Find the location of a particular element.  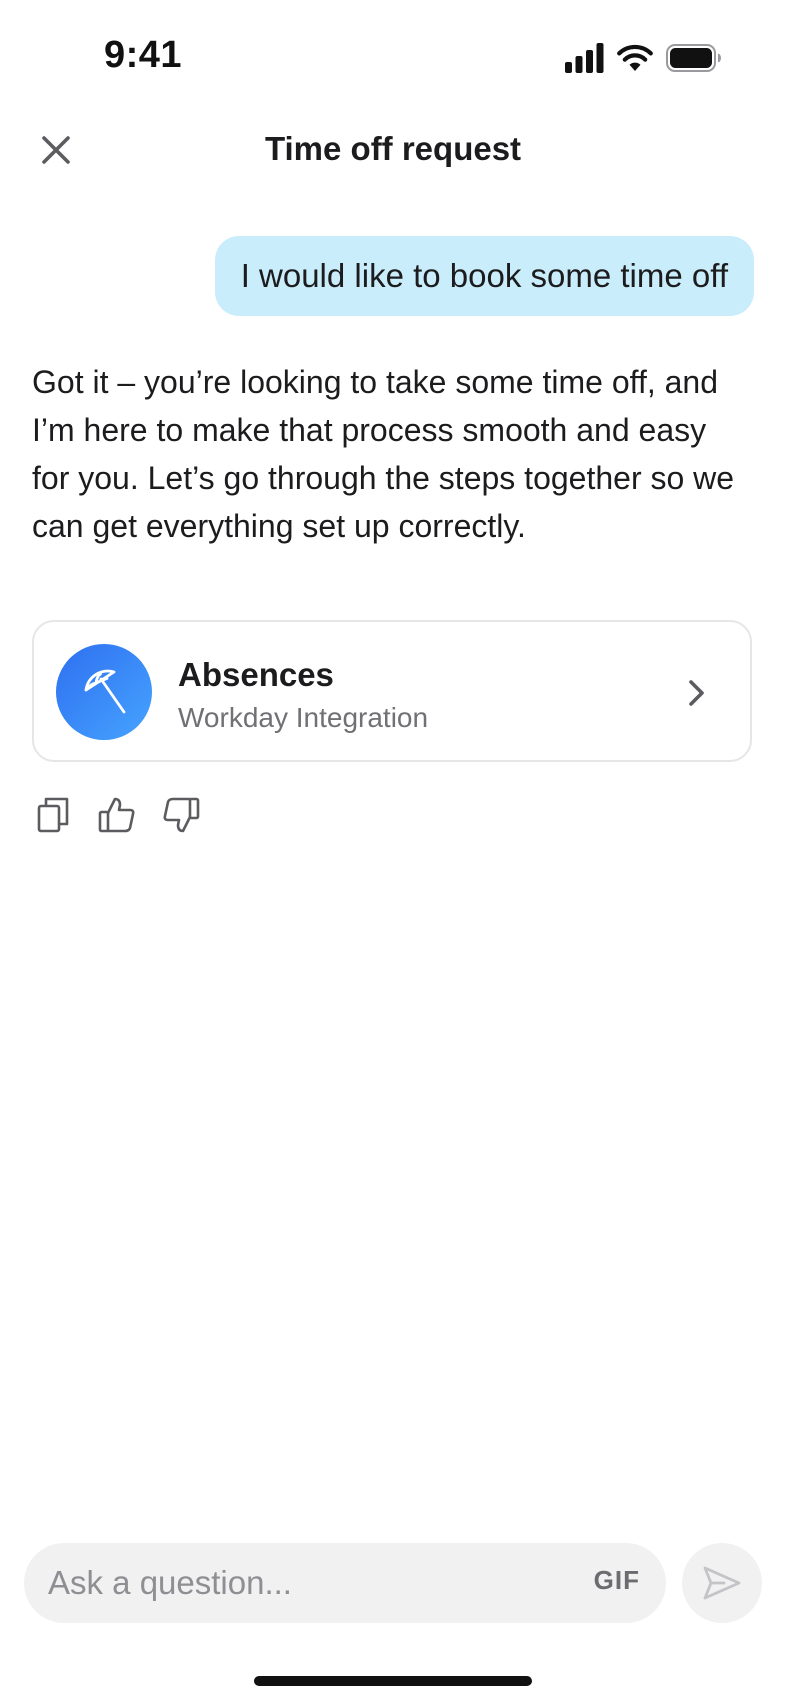

composer: GIF is located at coordinates (345, 1583).